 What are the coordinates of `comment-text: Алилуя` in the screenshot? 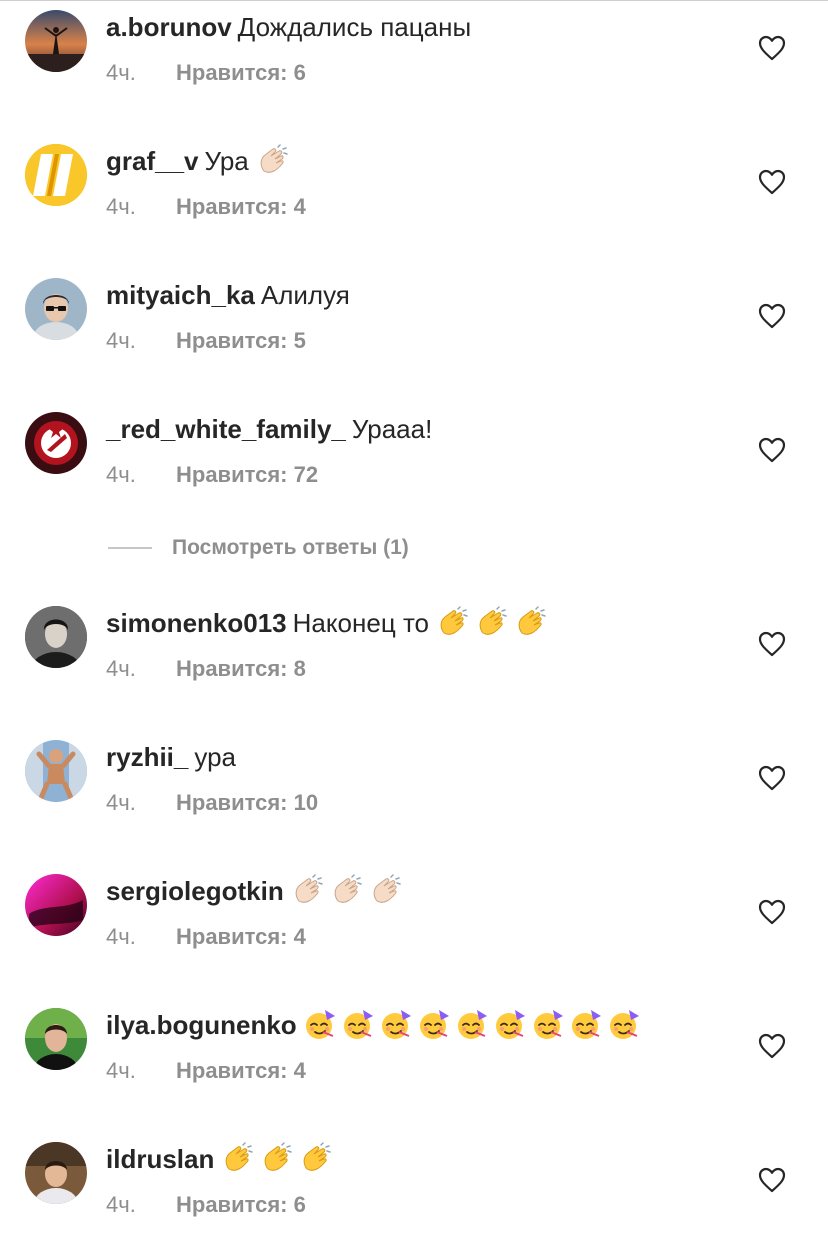 It's located at (305, 295).